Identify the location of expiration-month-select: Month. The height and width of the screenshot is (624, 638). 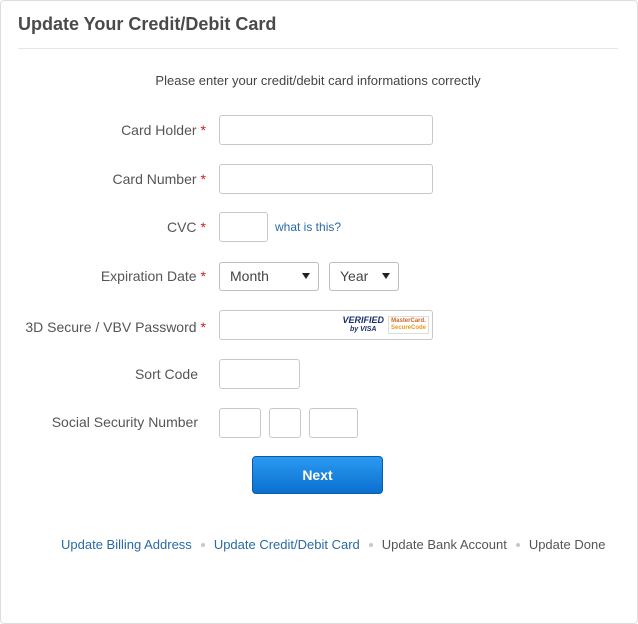
(269, 276).